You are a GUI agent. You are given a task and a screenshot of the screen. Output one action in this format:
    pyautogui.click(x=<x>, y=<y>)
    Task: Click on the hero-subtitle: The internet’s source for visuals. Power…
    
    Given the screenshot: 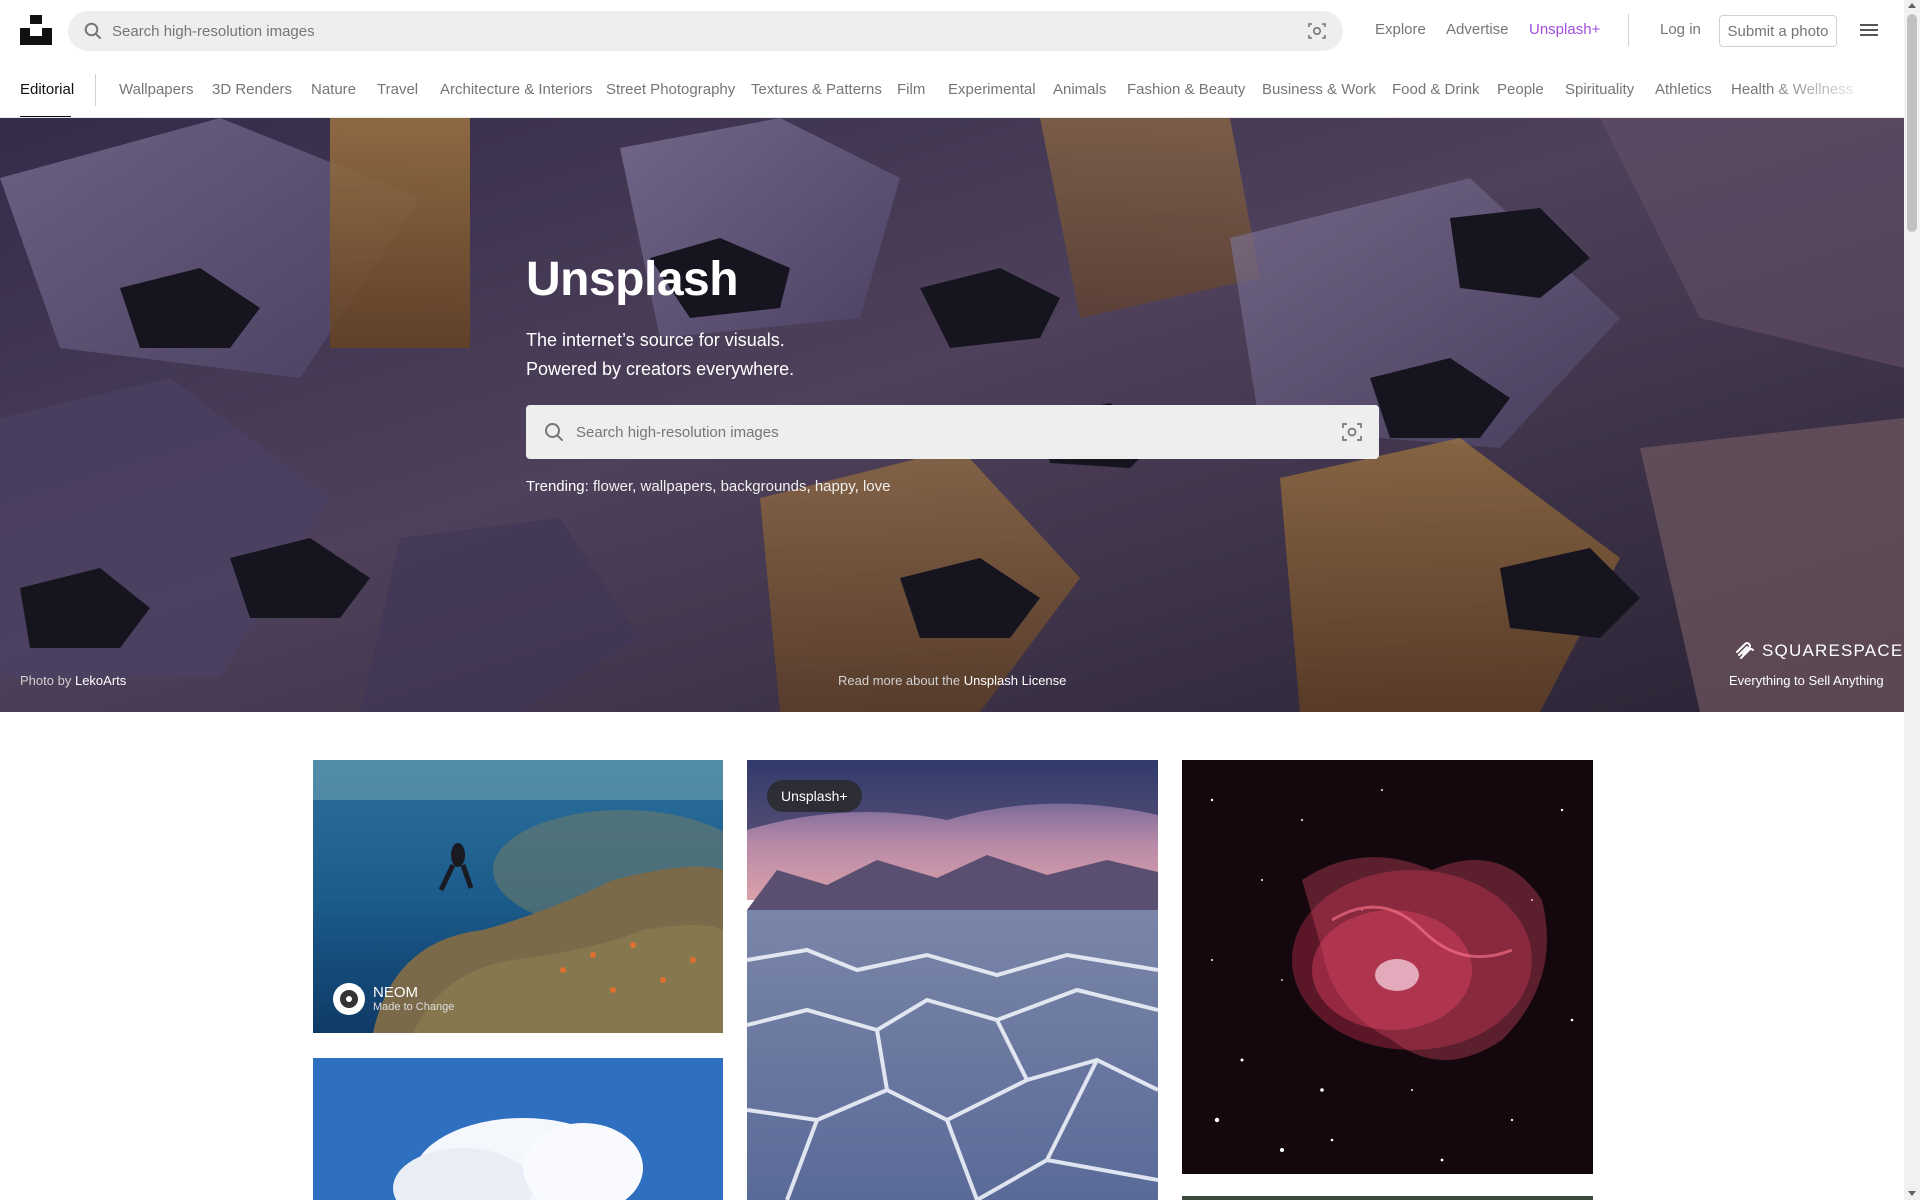 What is the action you would take?
    pyautogui.click(x=660, y=355)
    